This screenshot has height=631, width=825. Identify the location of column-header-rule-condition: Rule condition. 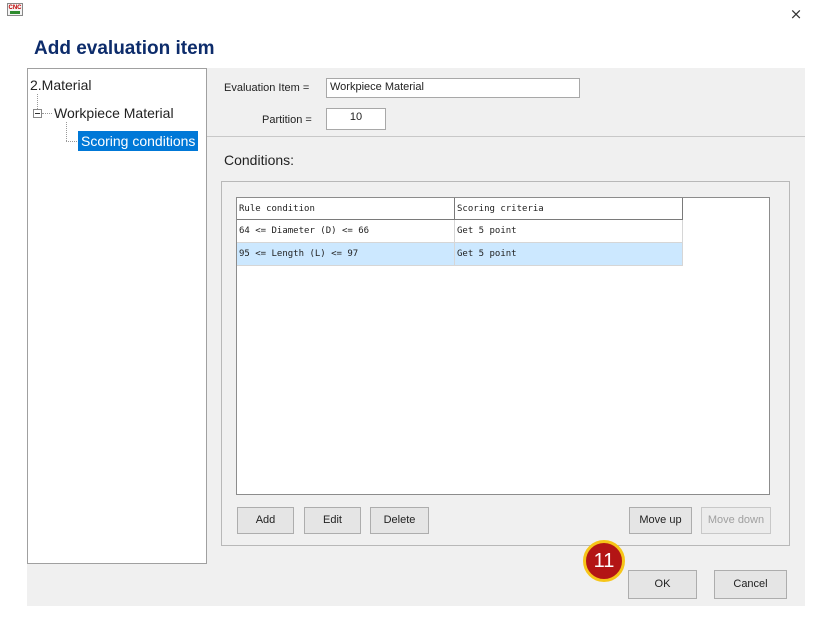
(346, 209).